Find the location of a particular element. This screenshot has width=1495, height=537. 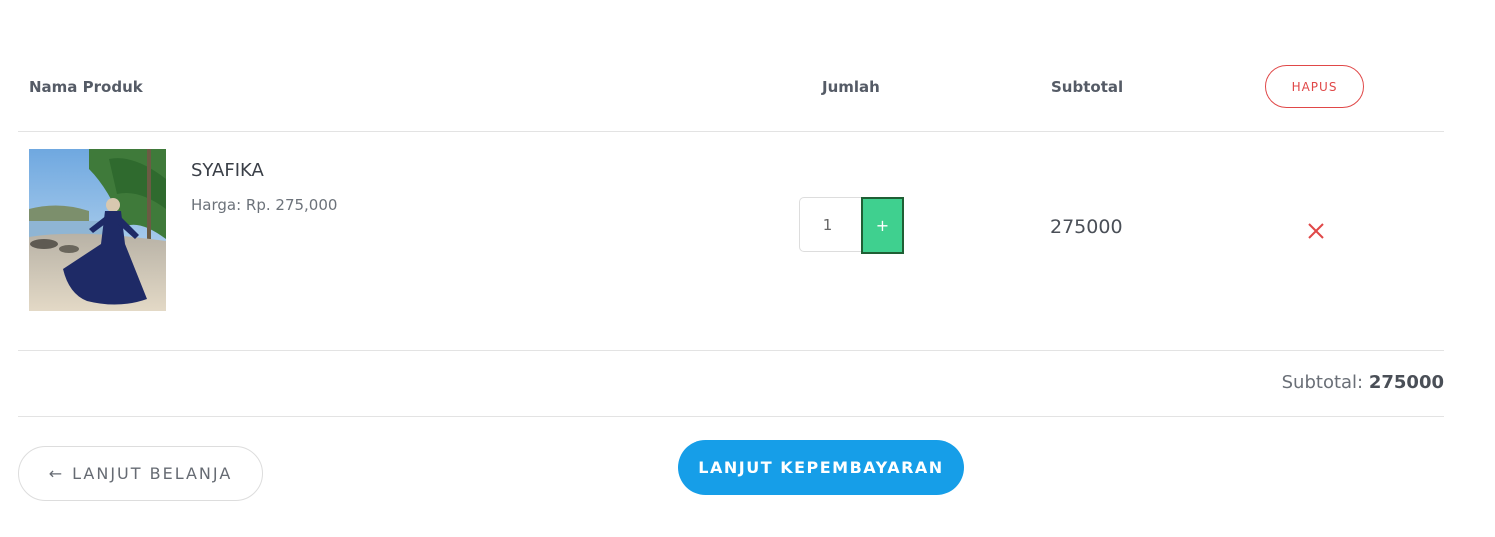

checkout-button: LANJUT KEPEMBAYARAN is located at coordinates (821, 467).